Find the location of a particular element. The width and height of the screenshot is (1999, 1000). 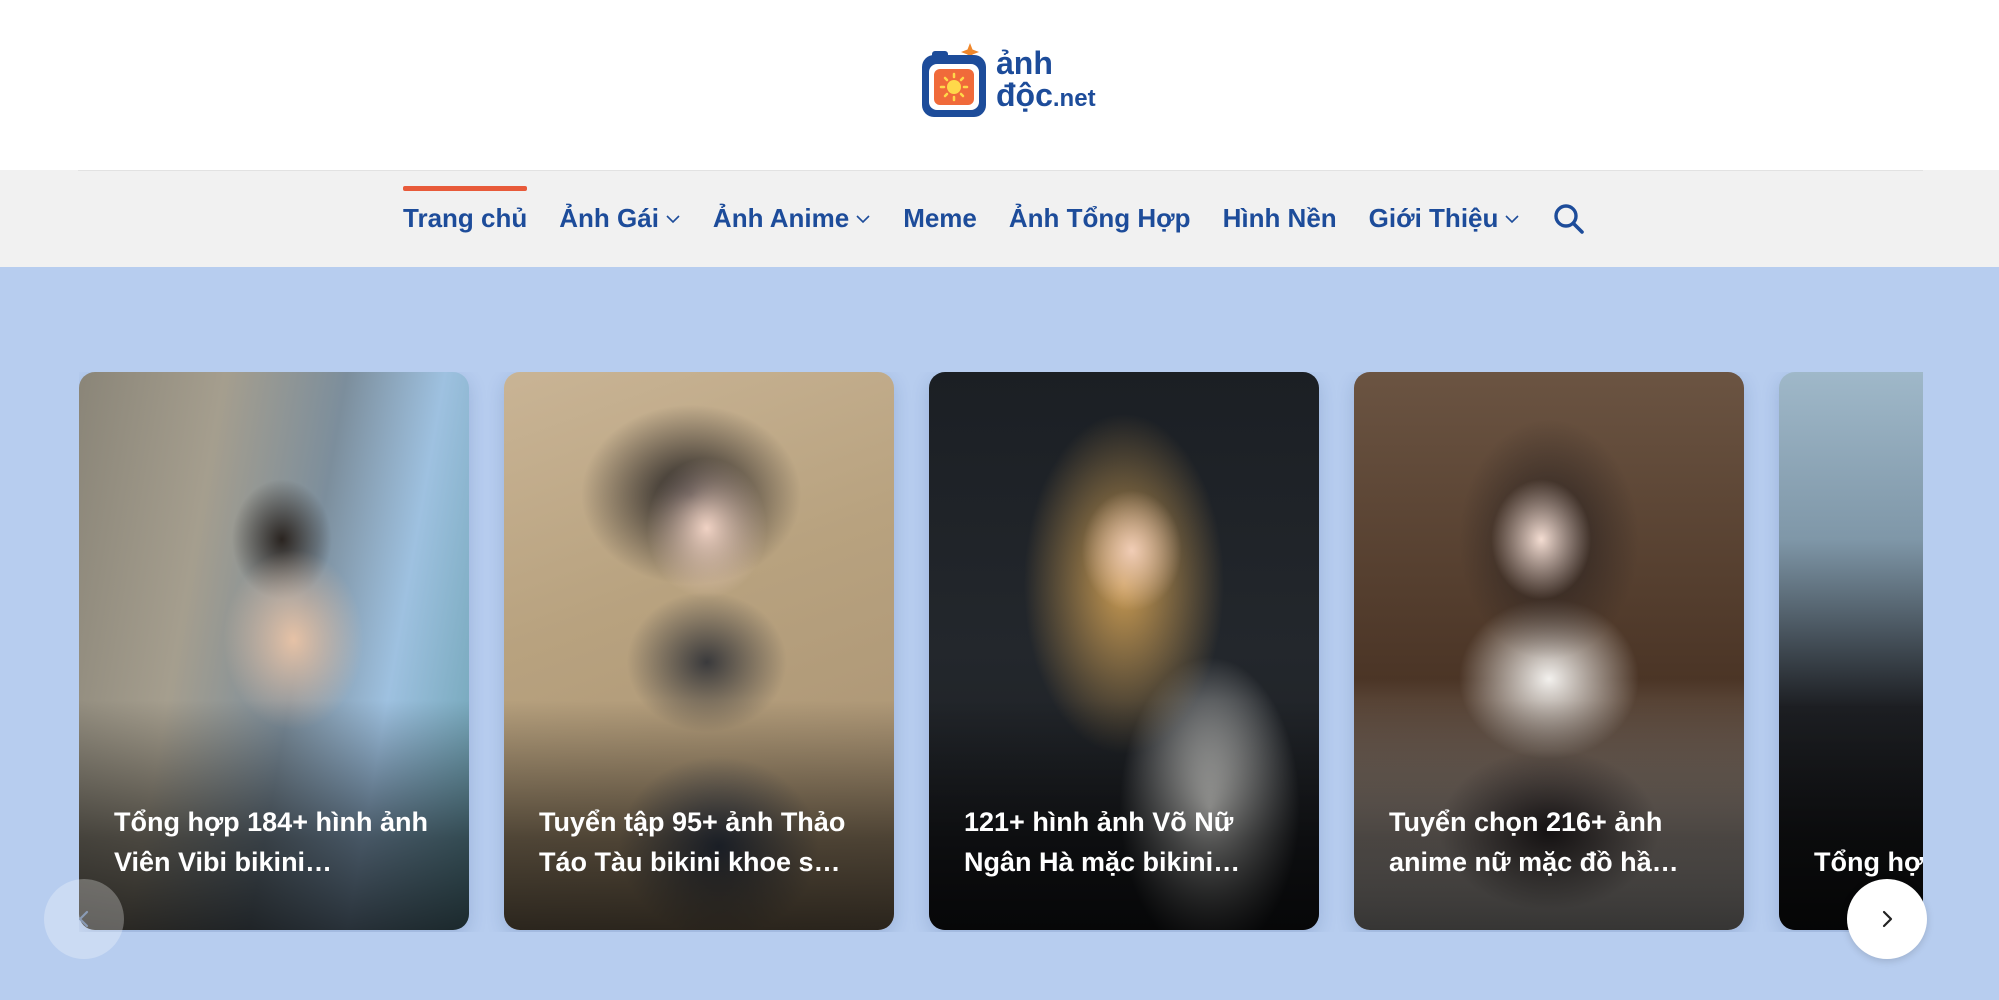

nav-item-meme: Meme is located at coordinates (940, 218).